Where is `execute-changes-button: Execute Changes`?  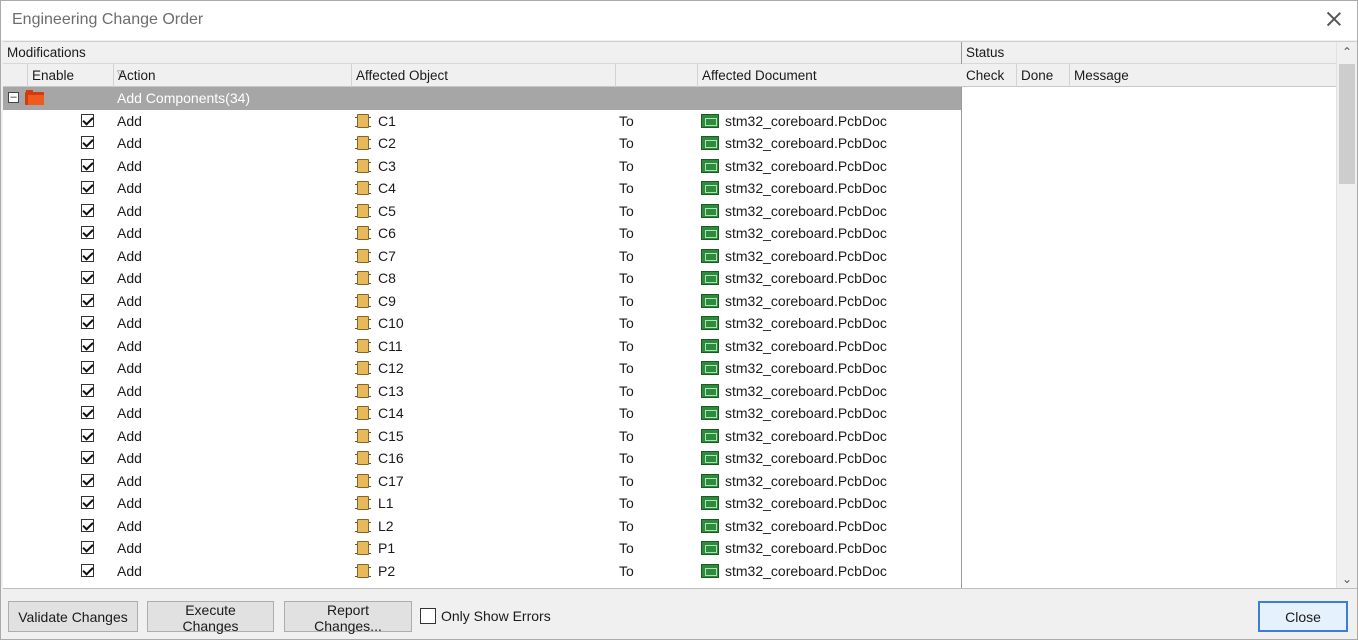 execute-changes-button: Execute Changes is located at coordinates (210, 617).